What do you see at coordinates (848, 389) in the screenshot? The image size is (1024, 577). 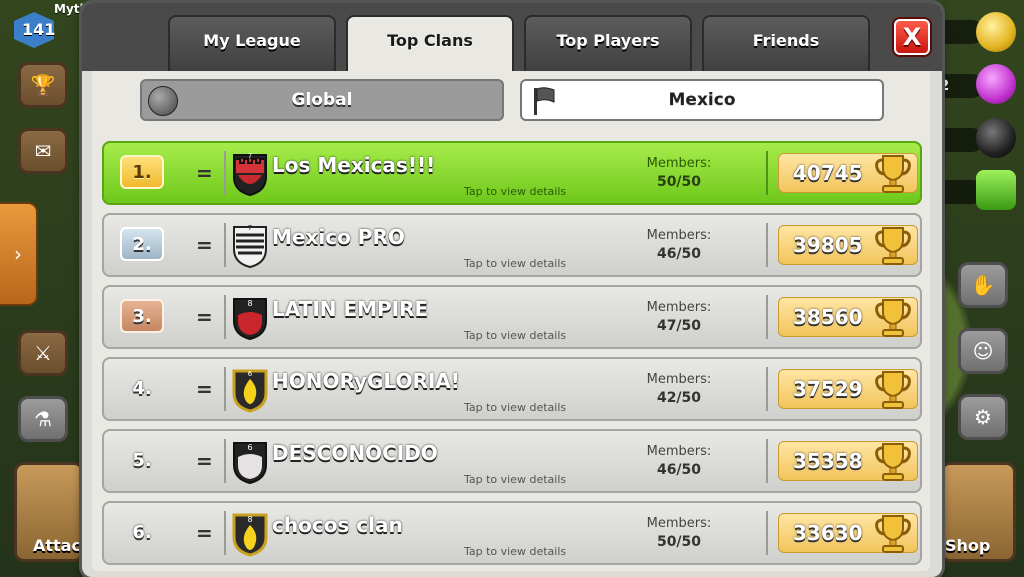 I see `trophy-box: 37529` at bounding box center [848, 389].